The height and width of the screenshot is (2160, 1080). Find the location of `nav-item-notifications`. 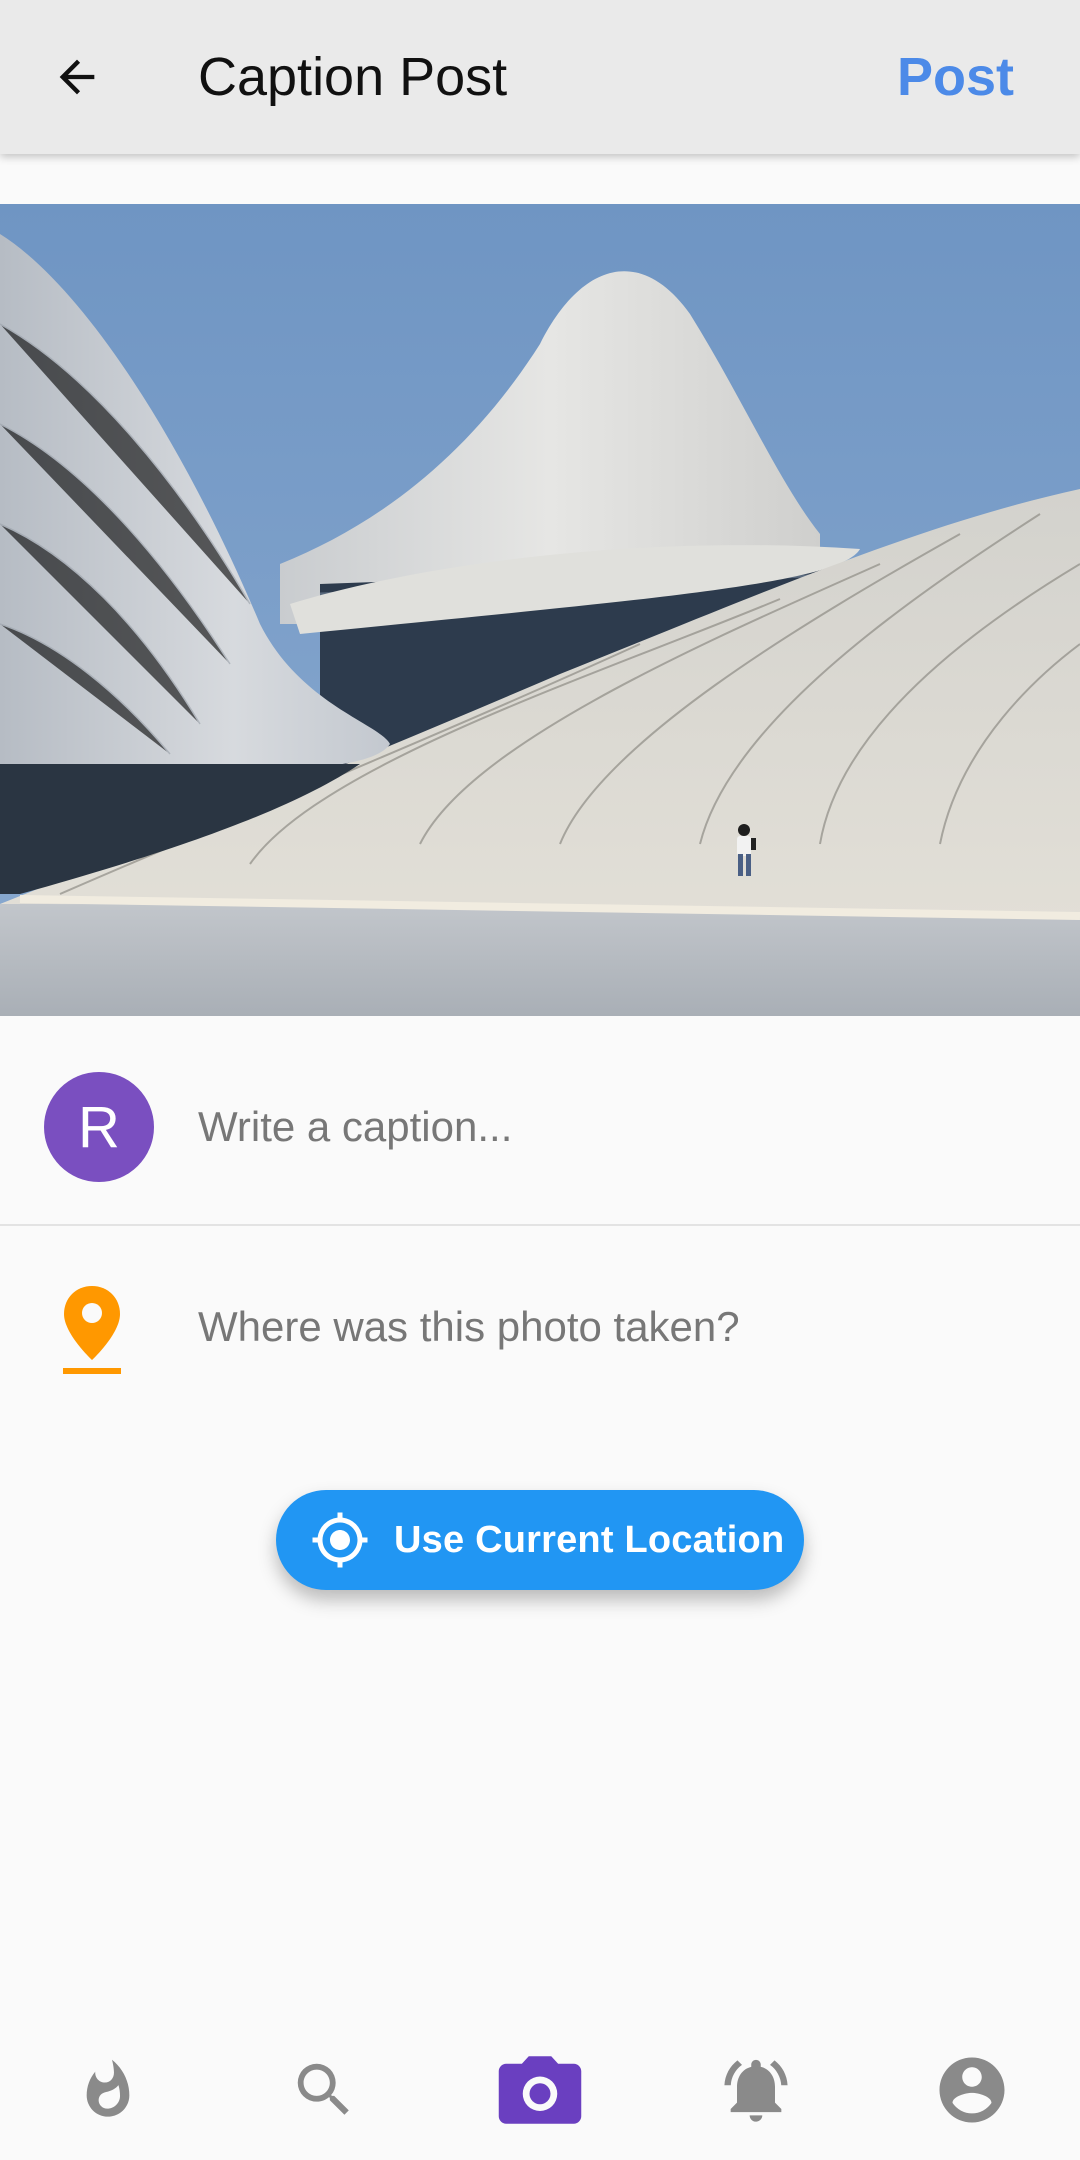

nav-item-notifications is located at coordinates (756, 2090).